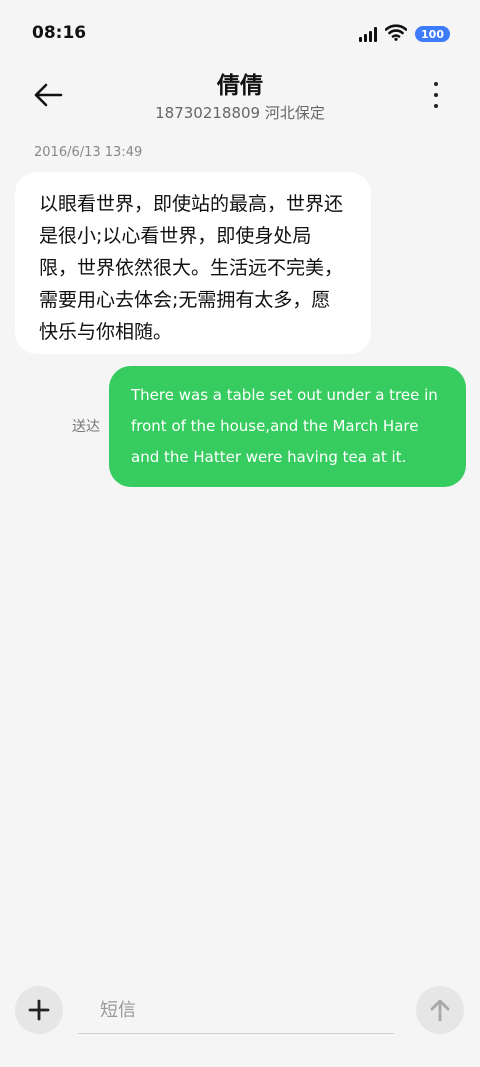  Describe the element at coordinates (432, 34) in the screenshot. I see `battery-icon: 100` at that location.